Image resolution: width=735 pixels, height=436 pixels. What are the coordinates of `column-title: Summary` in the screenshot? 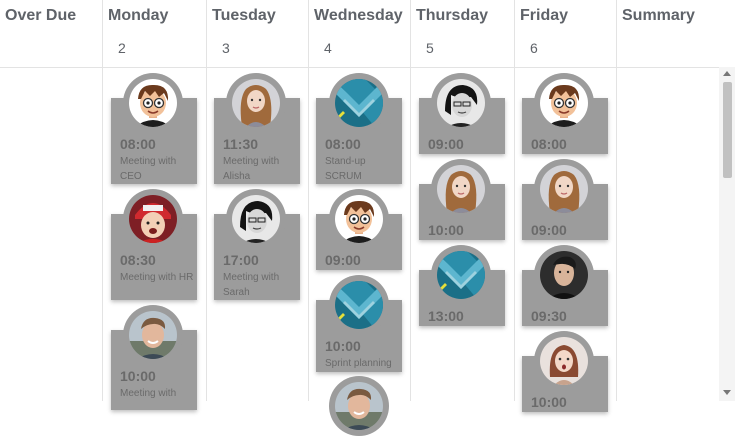 It's located at (658, 15).